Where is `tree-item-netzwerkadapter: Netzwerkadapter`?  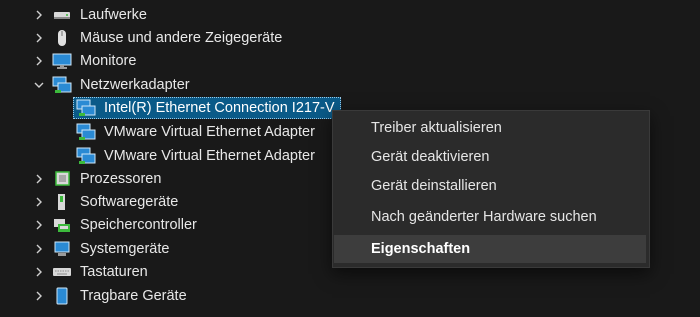
tree-item-netzwerkadapter: Netzwerkadapter is located at coordinates (350, 85).